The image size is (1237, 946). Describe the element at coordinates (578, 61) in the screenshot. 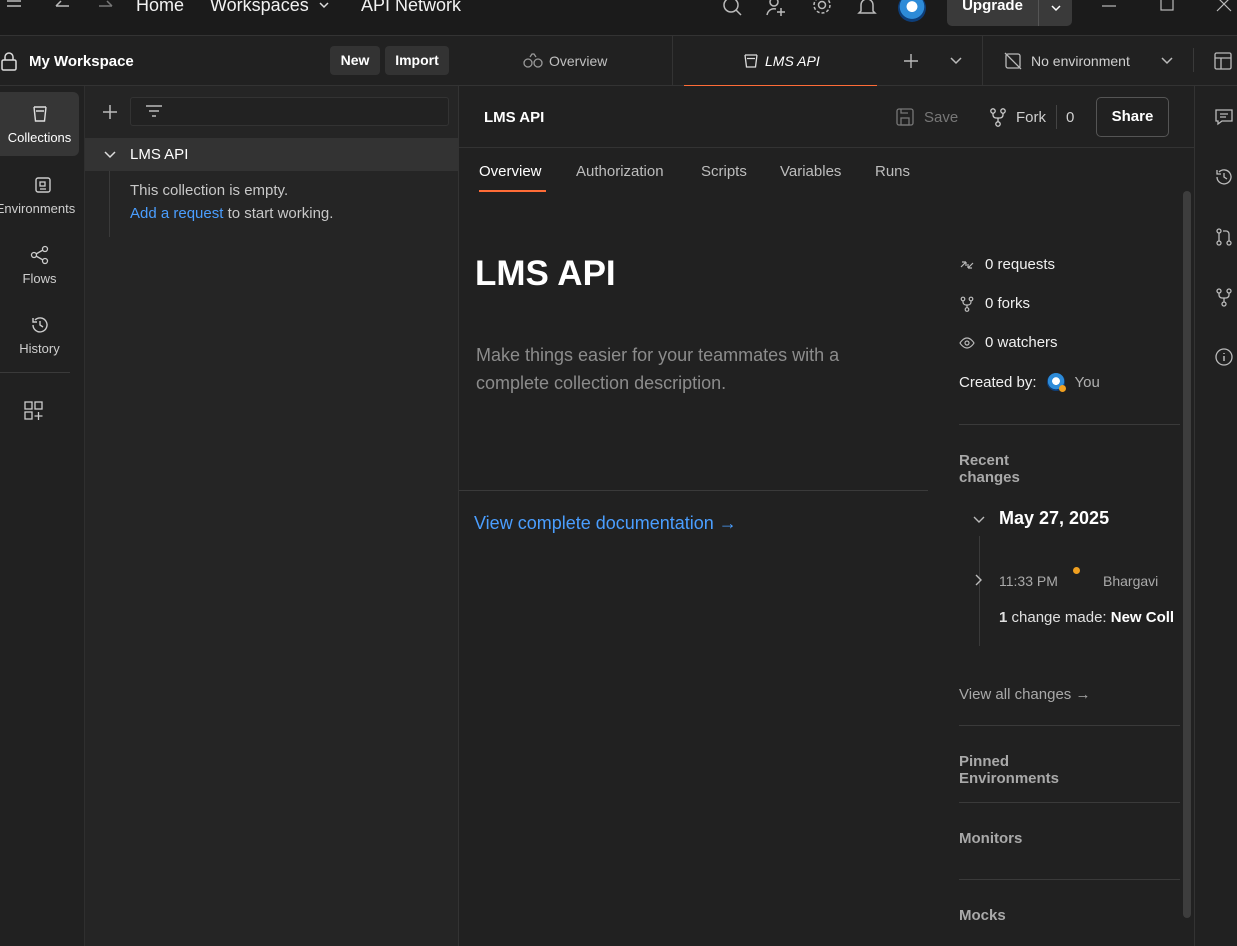

I see `tab-overview-label: Overview` at that location.